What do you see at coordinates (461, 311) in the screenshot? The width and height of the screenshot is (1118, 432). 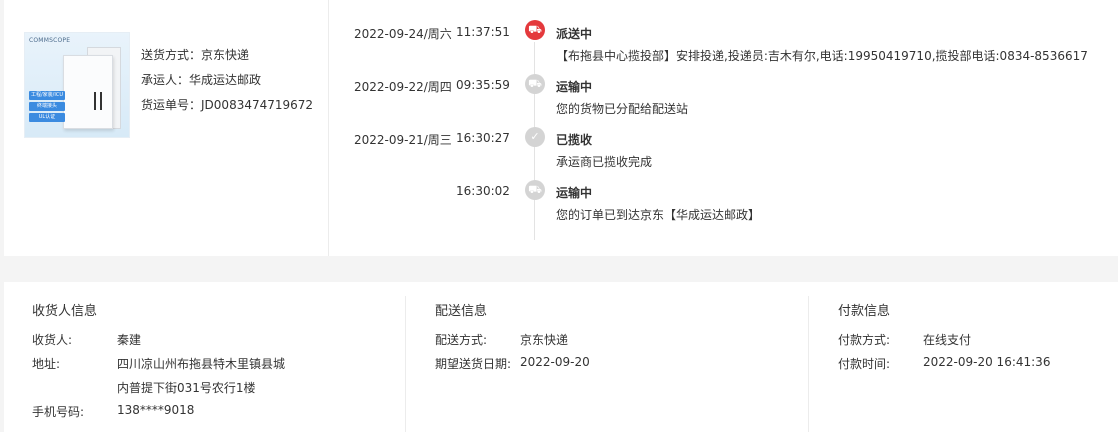 I see `delivery-title: 配送信息` at bounding box center [461, 311].